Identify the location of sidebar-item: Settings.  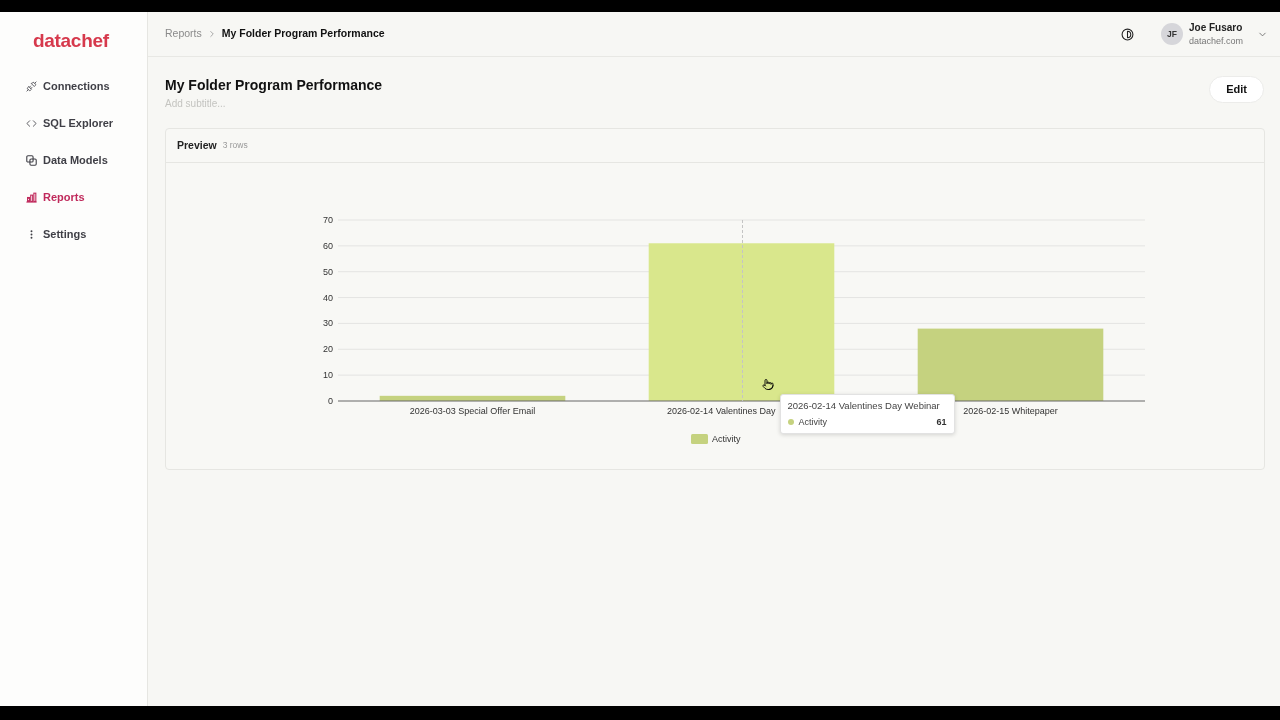
(47, 234).